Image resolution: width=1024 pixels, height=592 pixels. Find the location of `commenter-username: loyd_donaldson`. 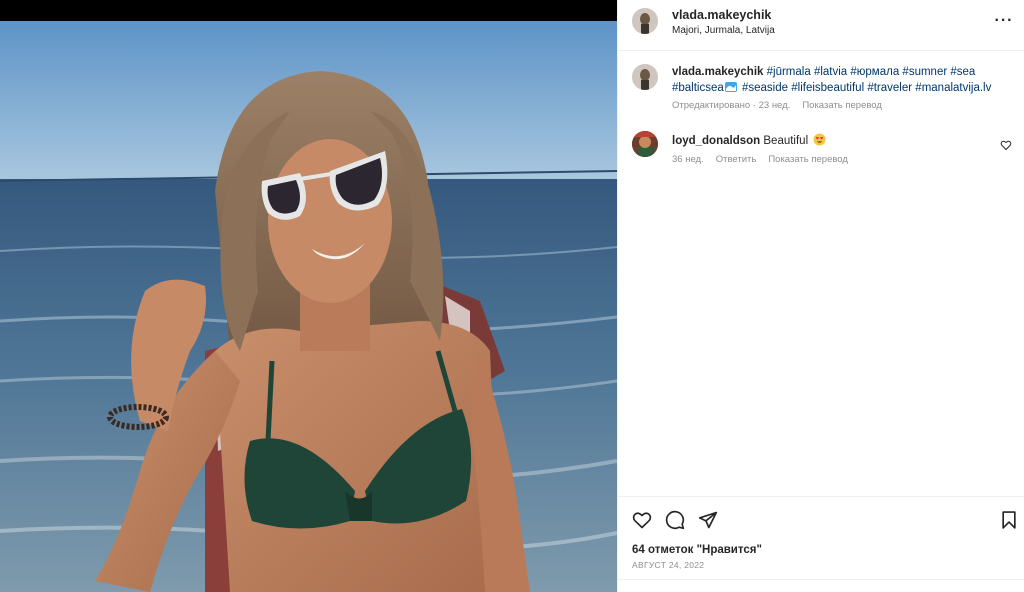

commenter-username: loyd_donaldson is located at coordinates (716, 141).